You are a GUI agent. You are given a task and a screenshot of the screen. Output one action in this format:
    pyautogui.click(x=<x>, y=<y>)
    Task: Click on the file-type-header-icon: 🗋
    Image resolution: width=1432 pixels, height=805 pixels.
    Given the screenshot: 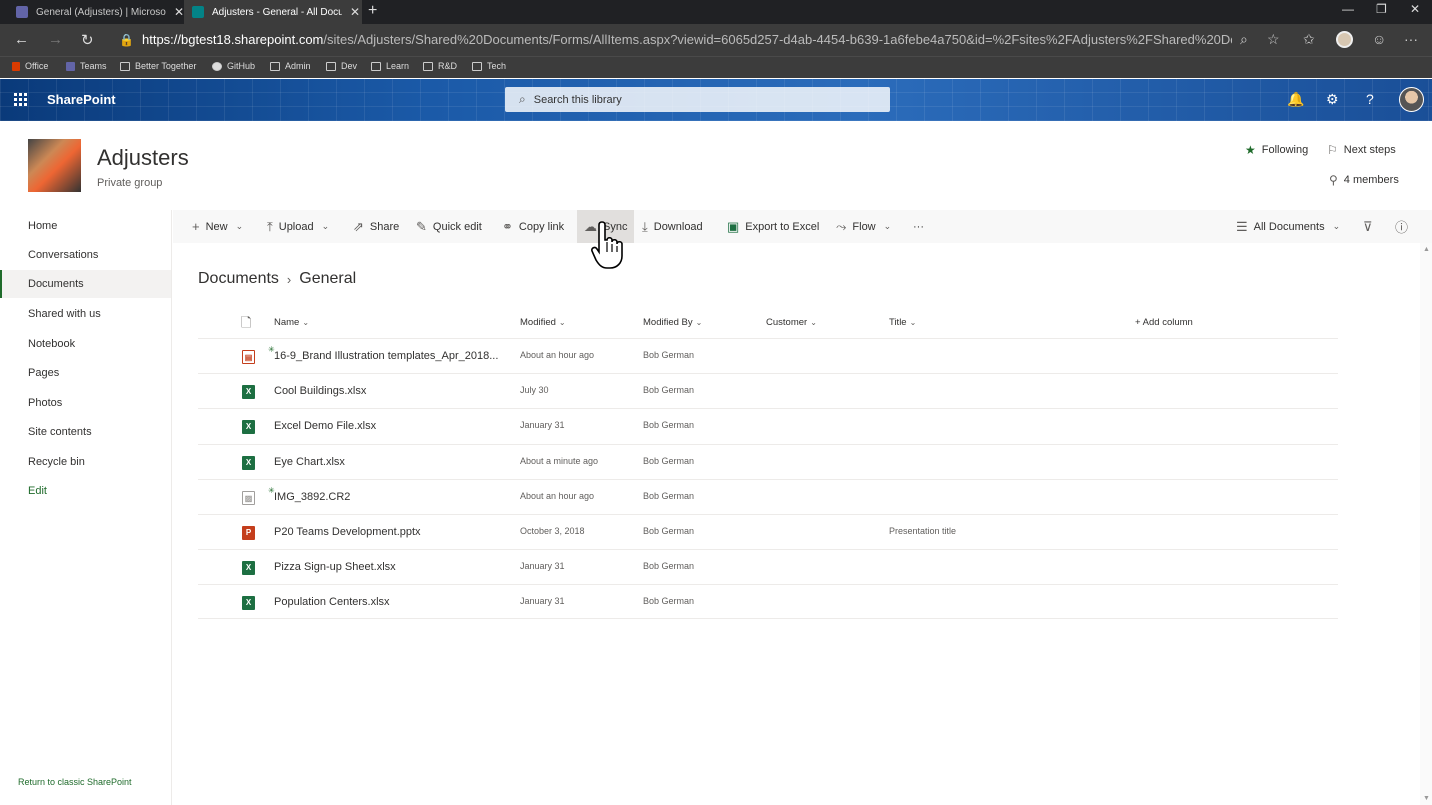 What is the action you would take?
    pyautogui.click(x=246, y=325)
    